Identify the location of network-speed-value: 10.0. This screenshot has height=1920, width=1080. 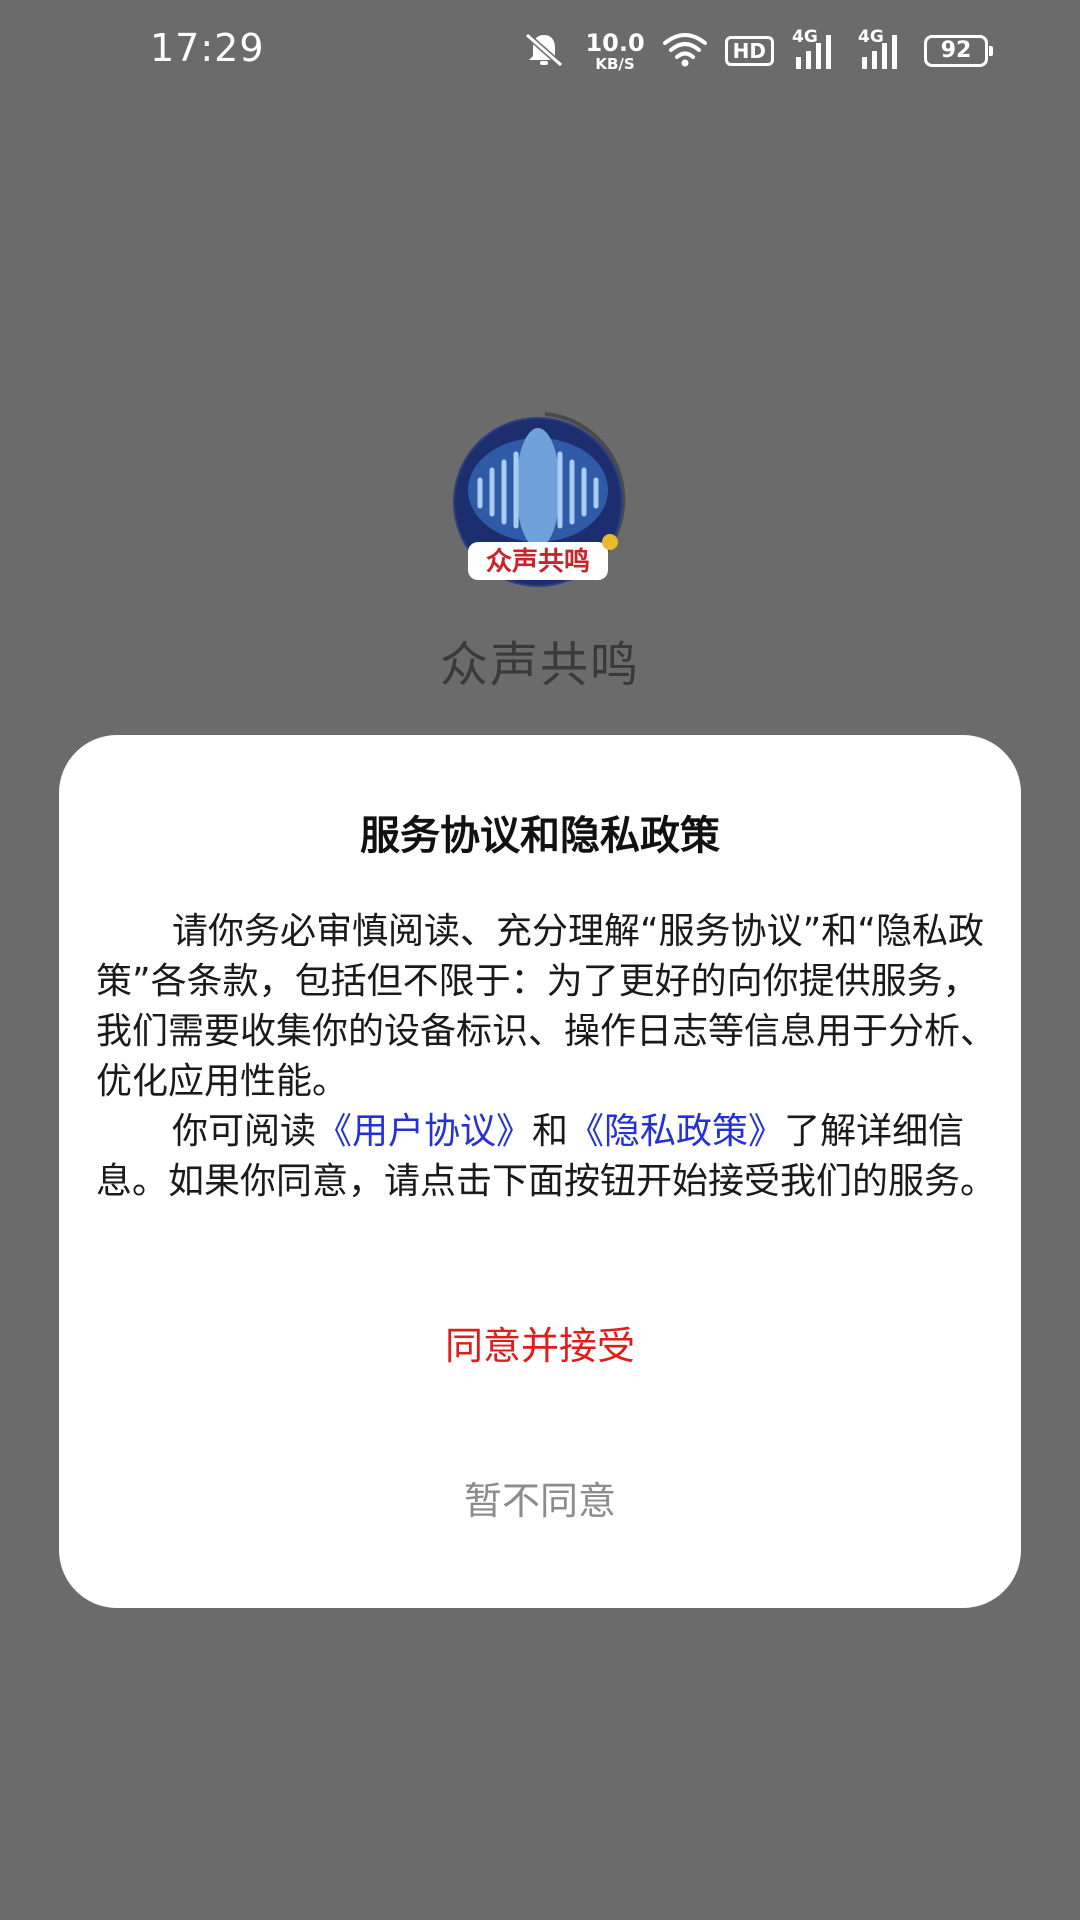
(615, 42).